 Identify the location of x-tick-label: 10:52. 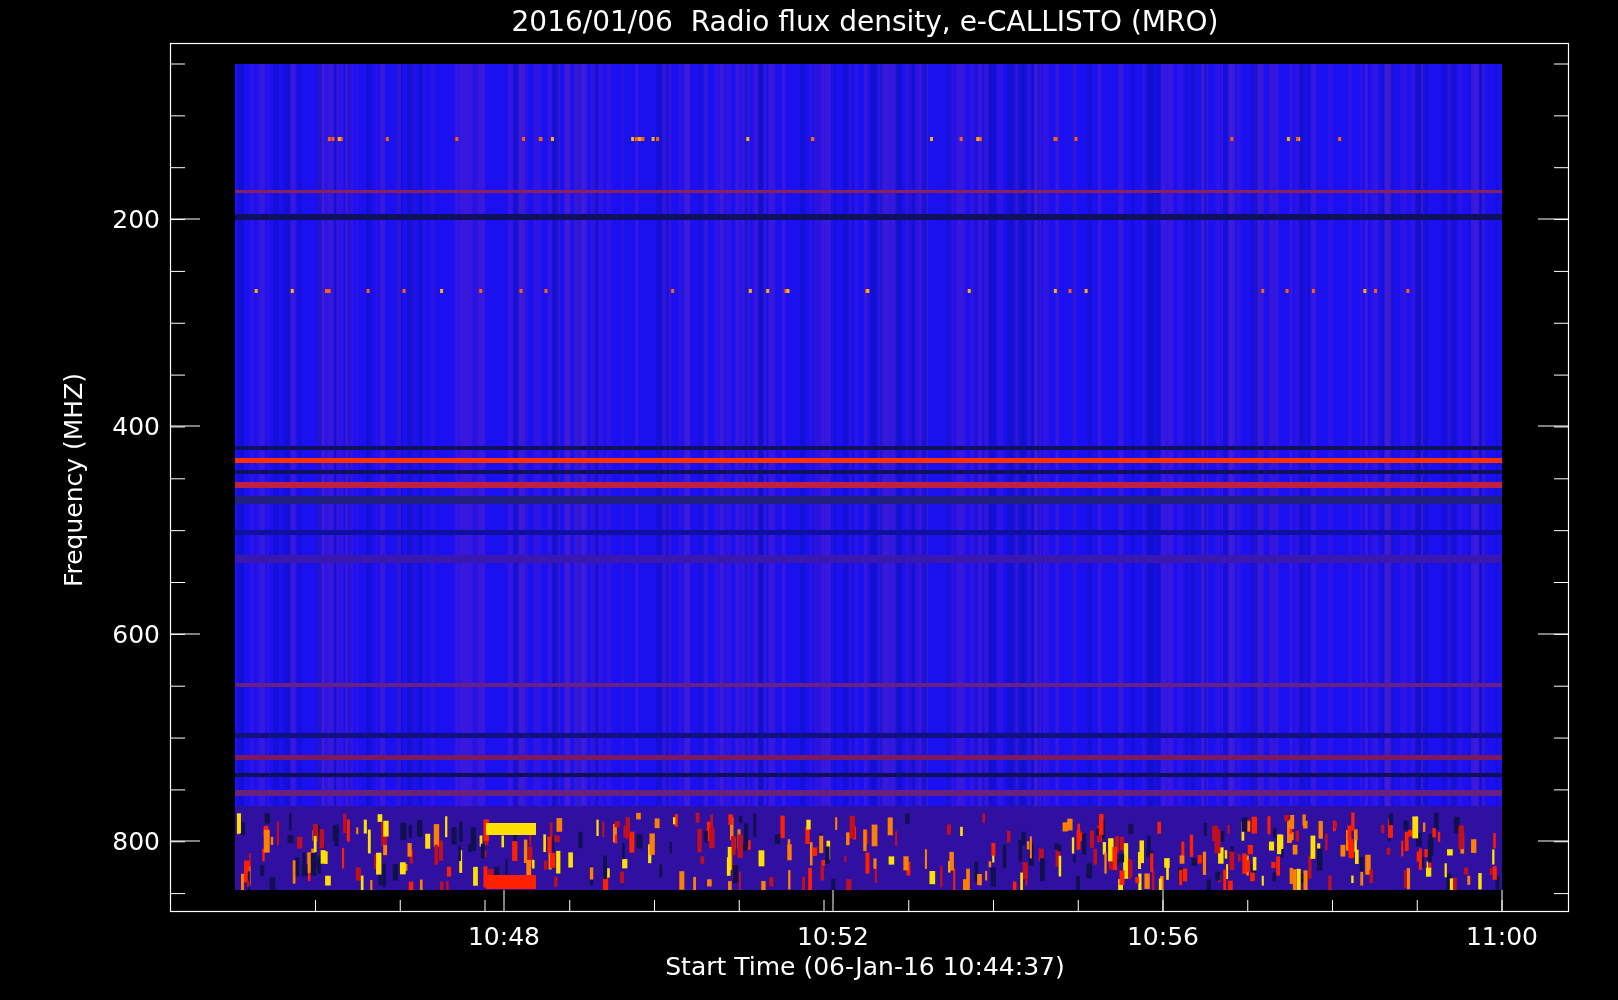
(833, 936).